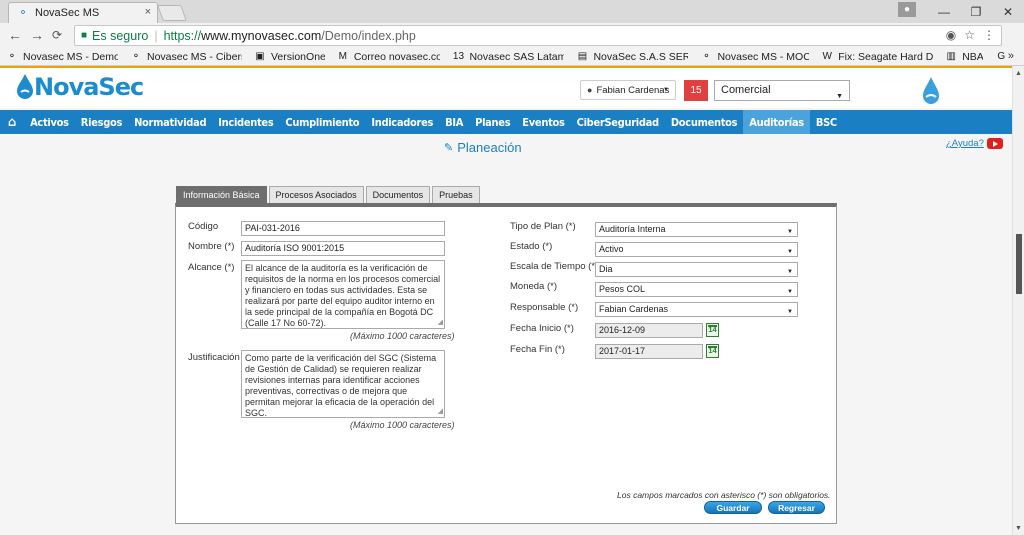  What do you see at coordinates (62, 57) in the screenshot?
I see `bookmark-item: ⚬ Novasec MS - Demo` at bounding box center [62, 57].